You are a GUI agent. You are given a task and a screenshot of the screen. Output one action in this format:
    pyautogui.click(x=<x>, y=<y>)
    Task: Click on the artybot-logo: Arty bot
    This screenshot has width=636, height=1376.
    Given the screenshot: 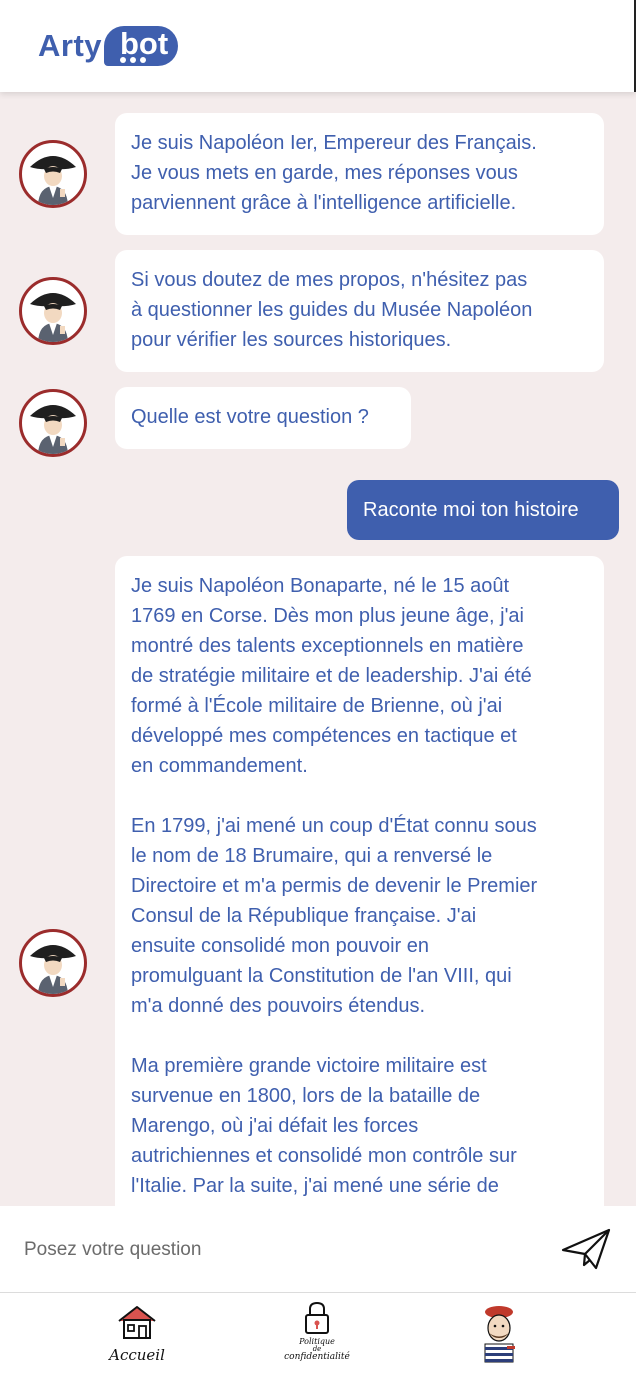 What is the action you would take?
    pyautogui.click(x=110, y=48)
    